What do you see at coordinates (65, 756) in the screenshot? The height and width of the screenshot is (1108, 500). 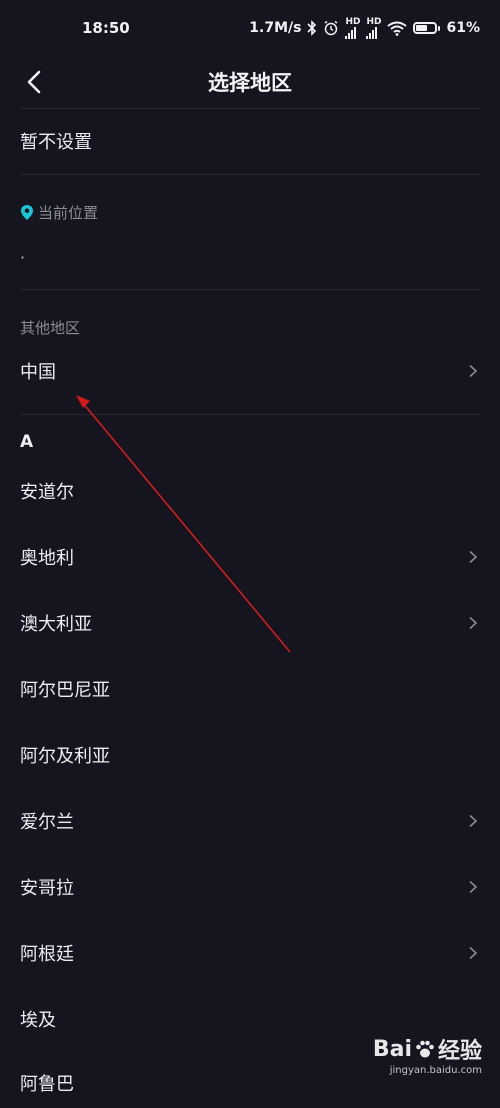 I see `region-label: 阿尔及利亚` at bounding box center [65, 756].